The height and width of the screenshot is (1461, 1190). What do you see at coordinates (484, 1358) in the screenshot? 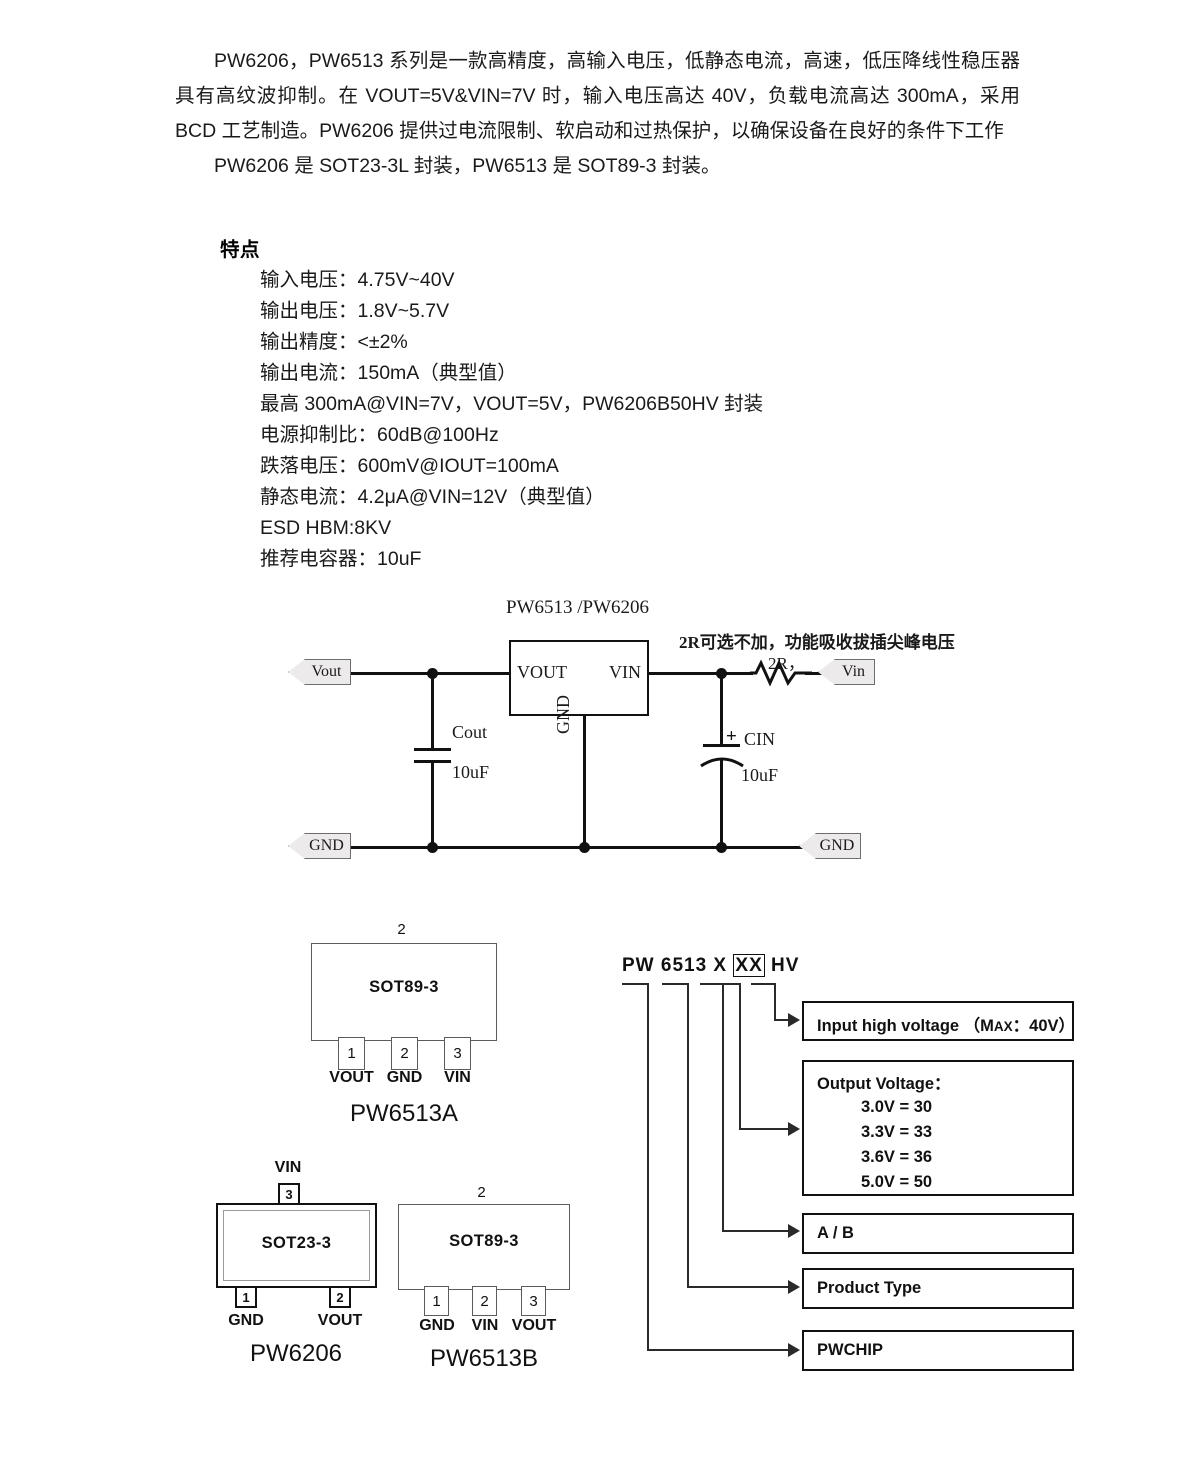
I see `pw6513b-caption: PW6513B` at bounding box center [484, 1358].